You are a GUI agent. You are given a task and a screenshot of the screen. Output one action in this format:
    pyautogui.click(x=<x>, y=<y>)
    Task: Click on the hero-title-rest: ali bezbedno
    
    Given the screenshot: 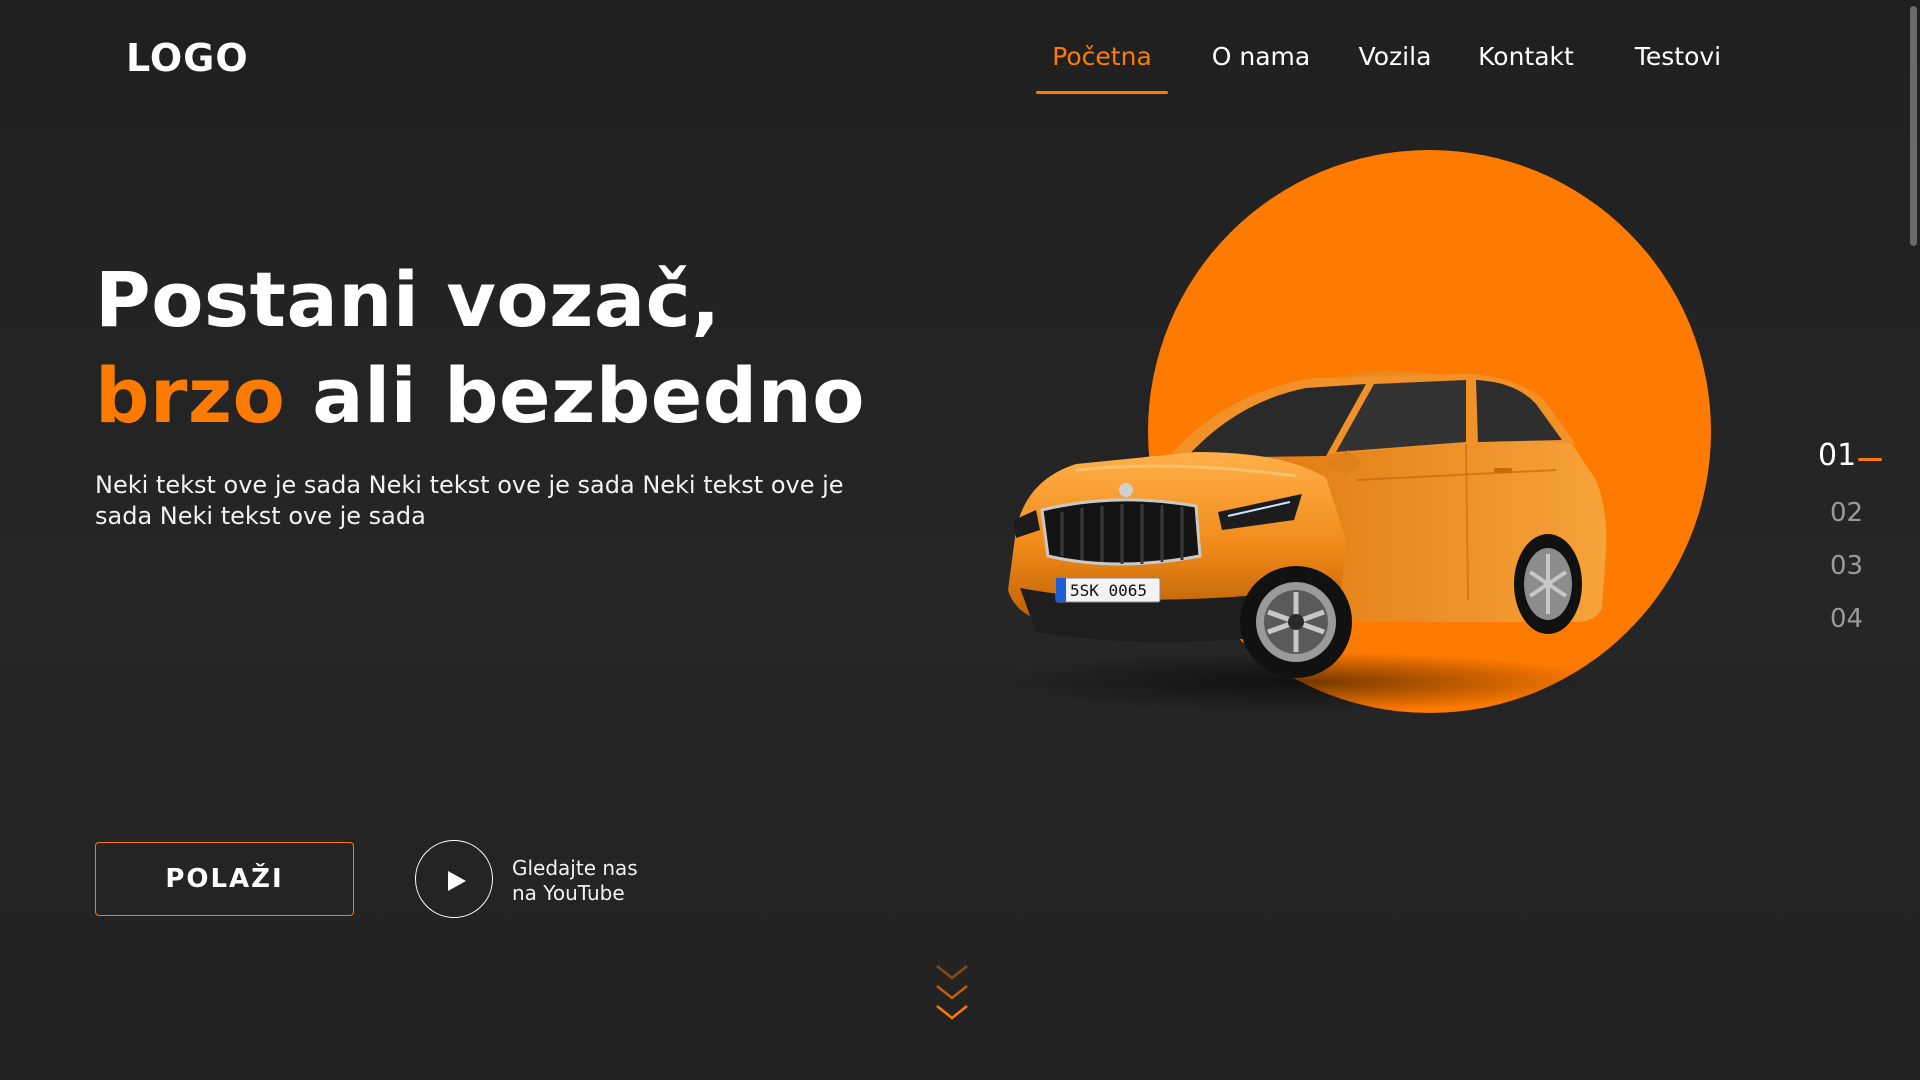 What is the action you would take?
    pyautogui.click(x=575, y=395)
    